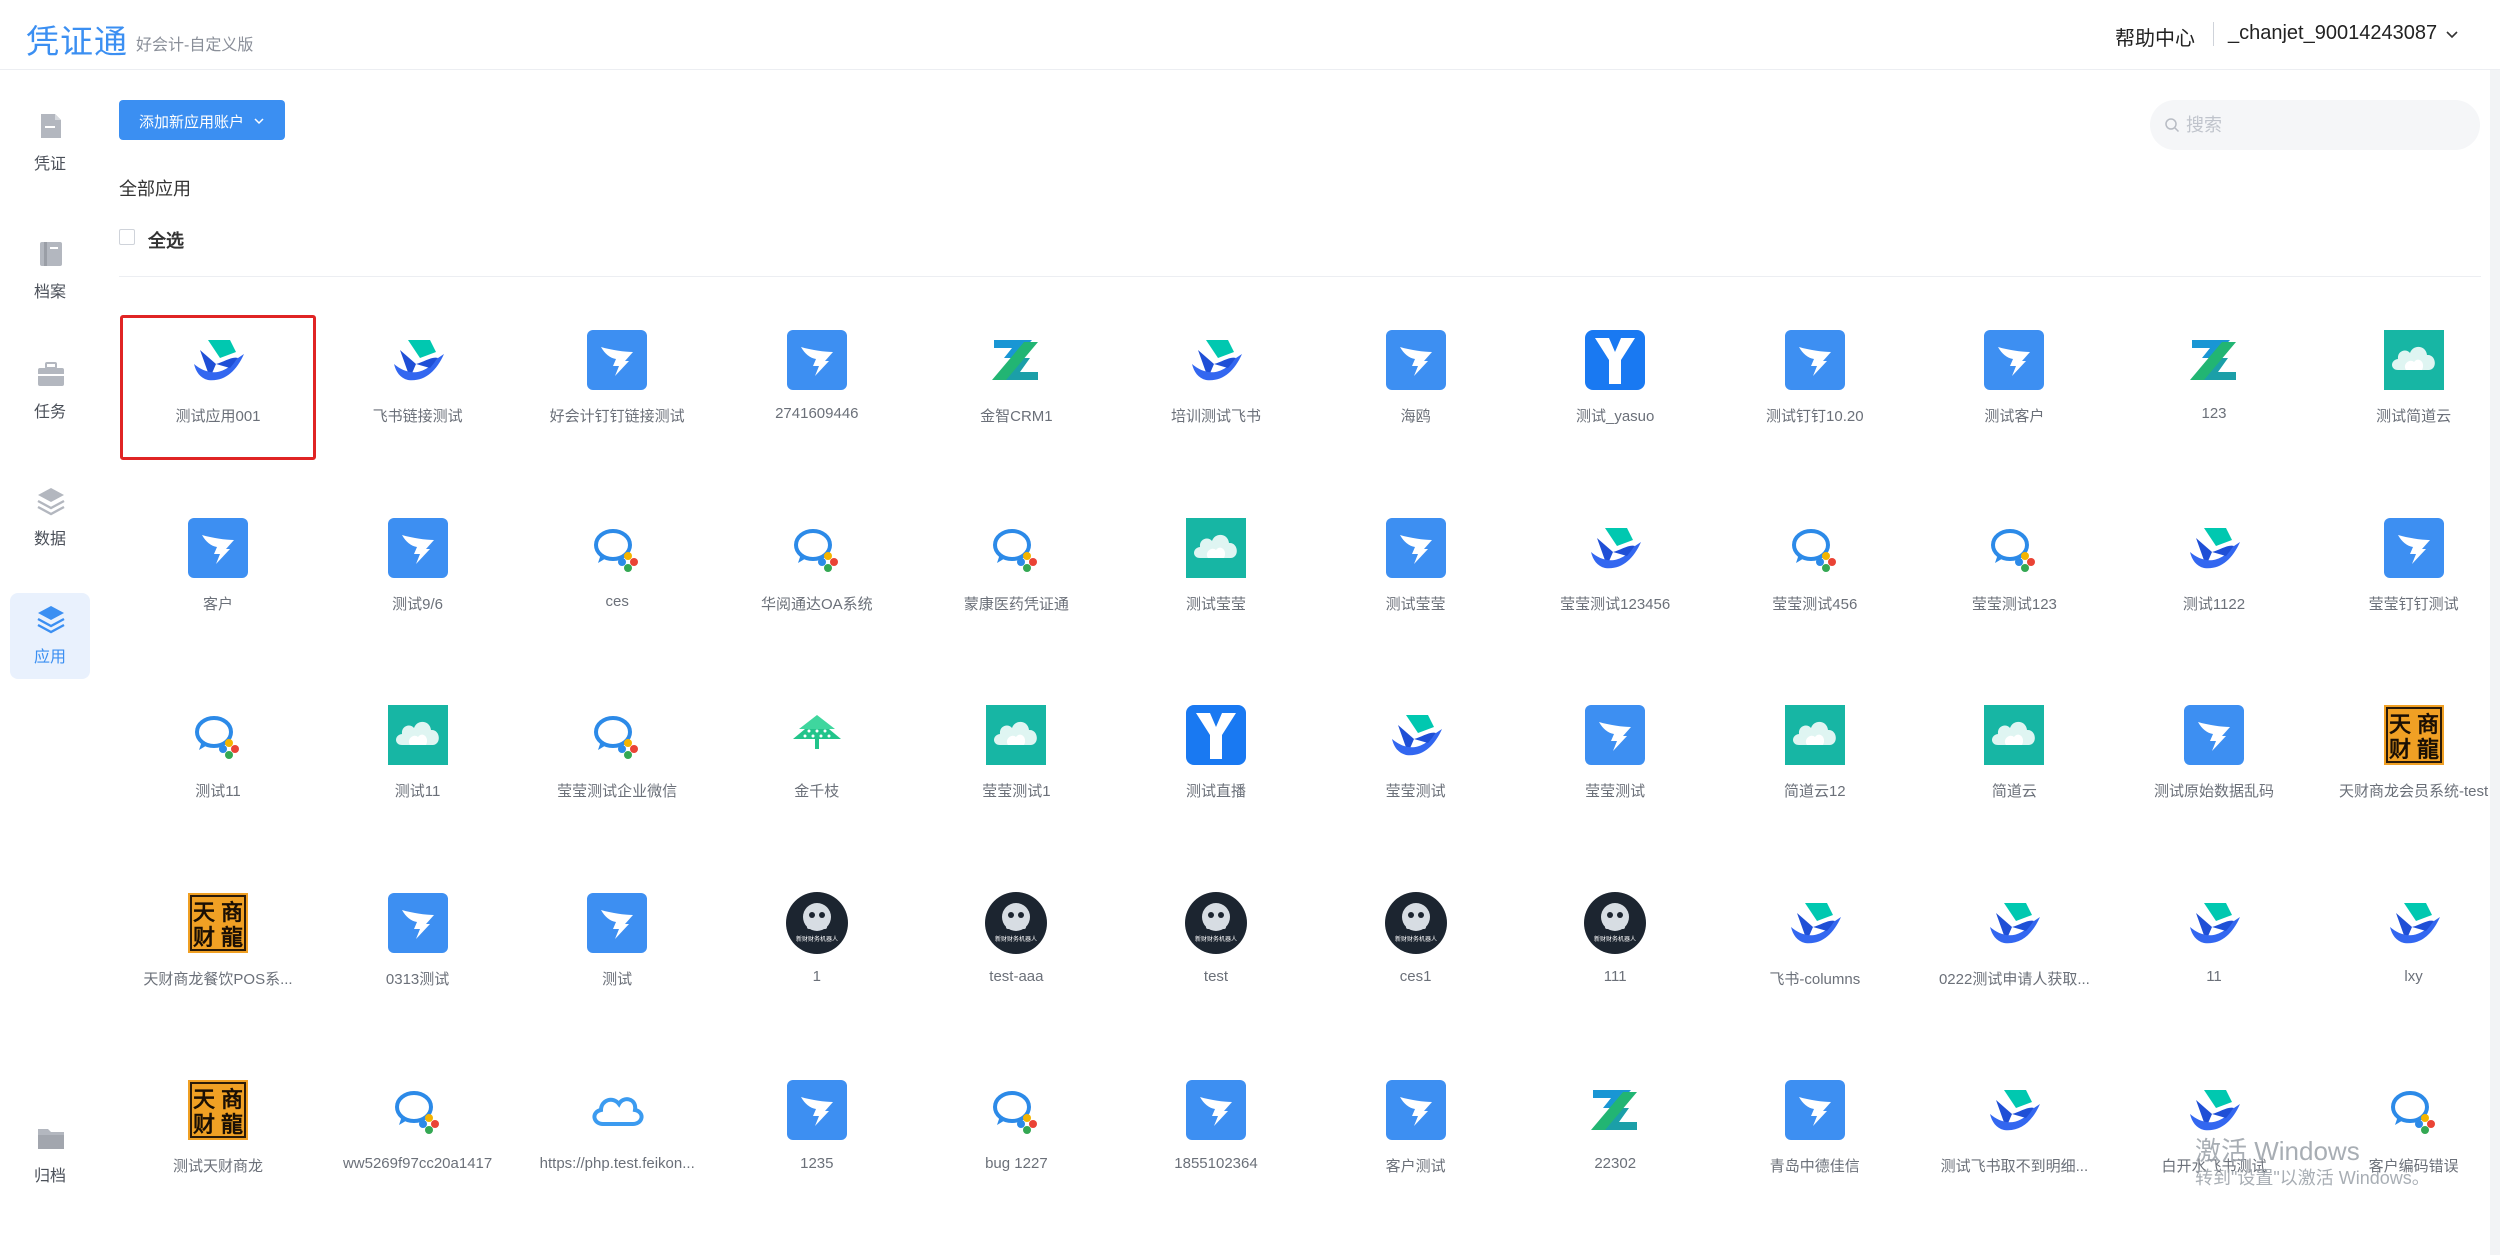  Describe the element at coordinates (2214, 575) in the screenshot. I see `app-card: 测试1122` at that location.